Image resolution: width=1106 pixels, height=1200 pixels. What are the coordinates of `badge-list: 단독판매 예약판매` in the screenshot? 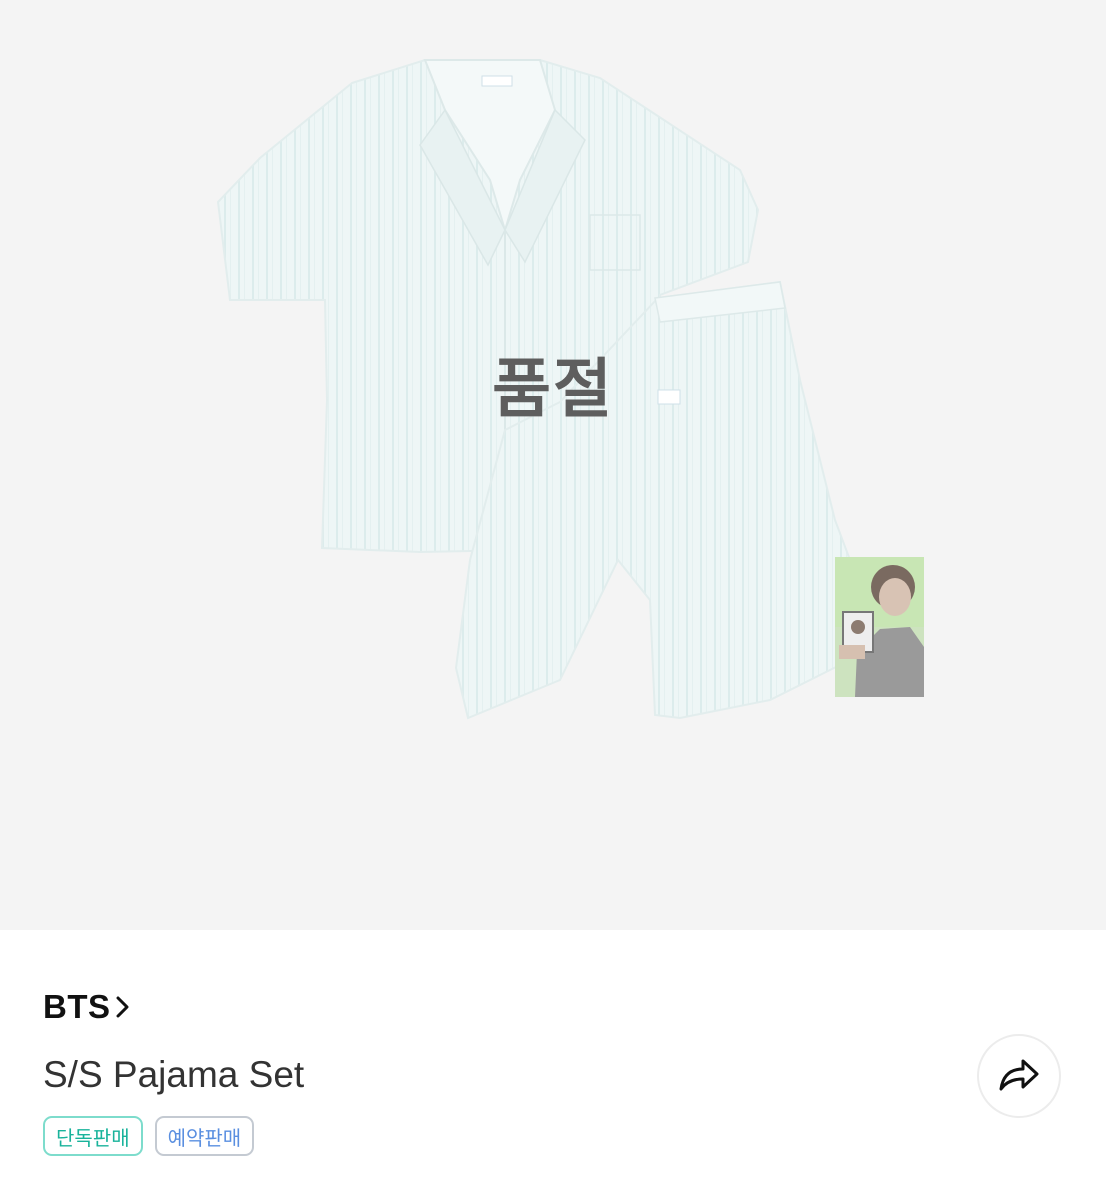 It's located at (149, 1136).